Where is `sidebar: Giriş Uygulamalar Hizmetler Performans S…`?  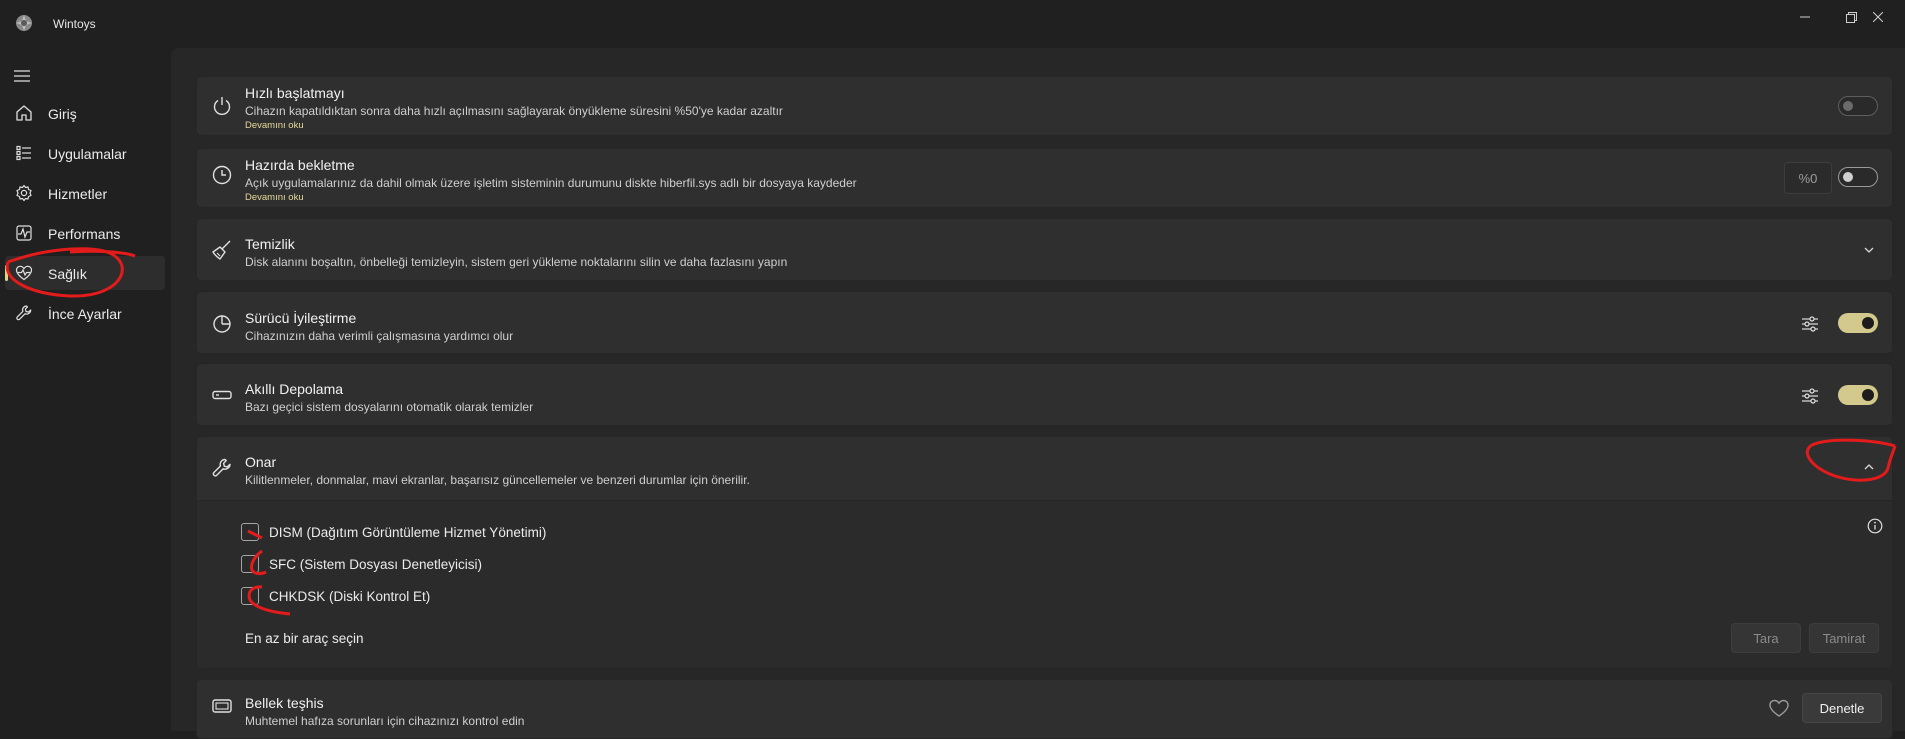
sidebar: Giriş Uygulamalar Hizmetler Performans S… is located at coordinates (85, 389).